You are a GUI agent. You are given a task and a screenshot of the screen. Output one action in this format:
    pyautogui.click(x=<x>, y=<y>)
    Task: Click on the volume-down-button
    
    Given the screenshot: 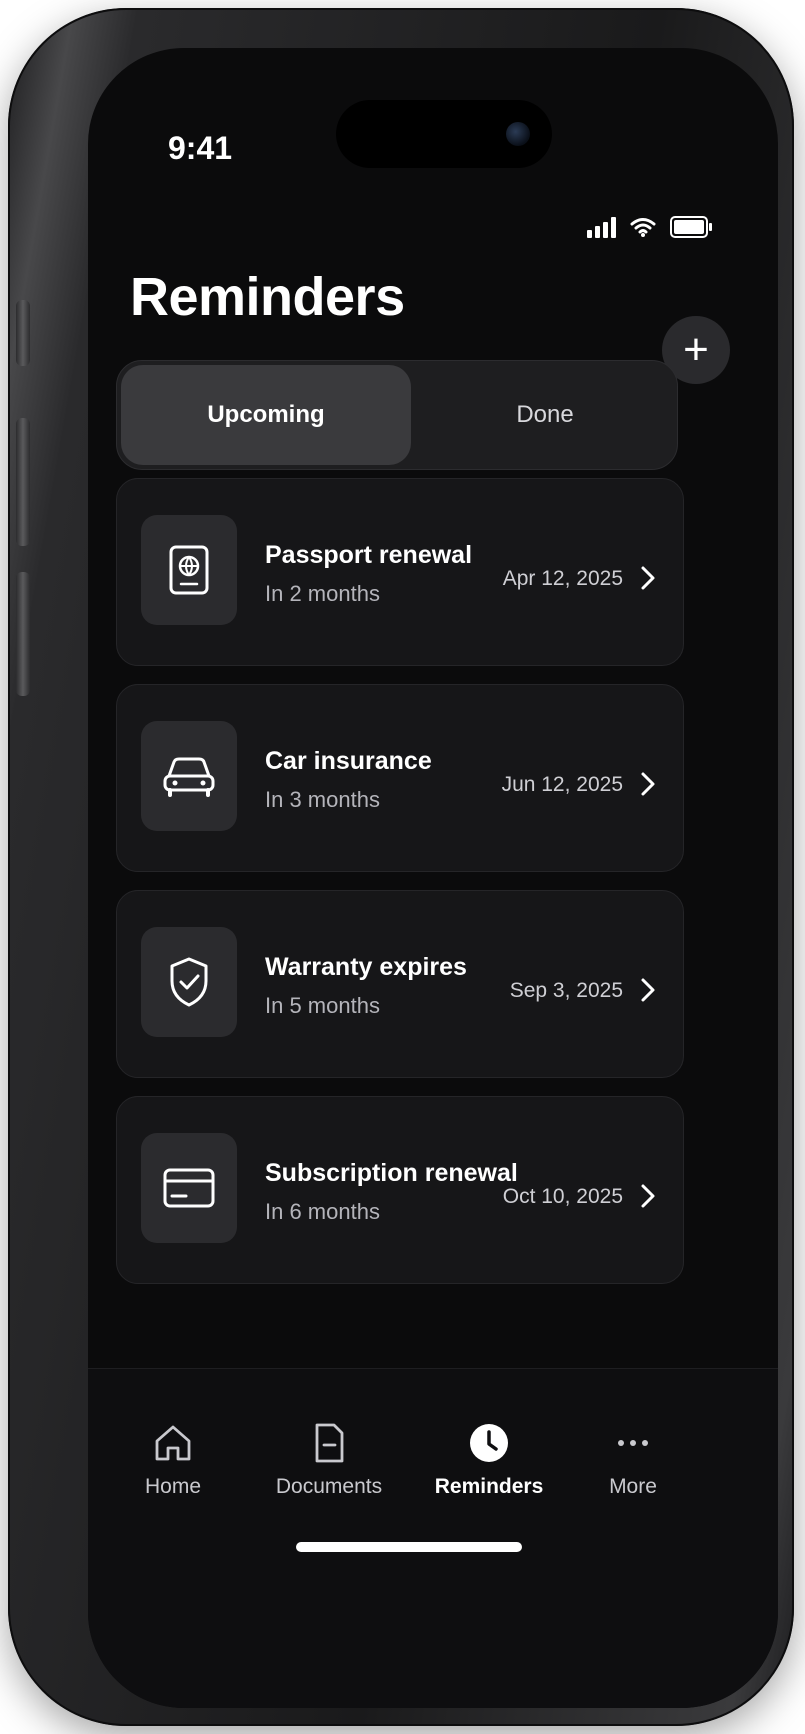 What is the action you would take?
    pyautogui.click(x=23, y=634)
    